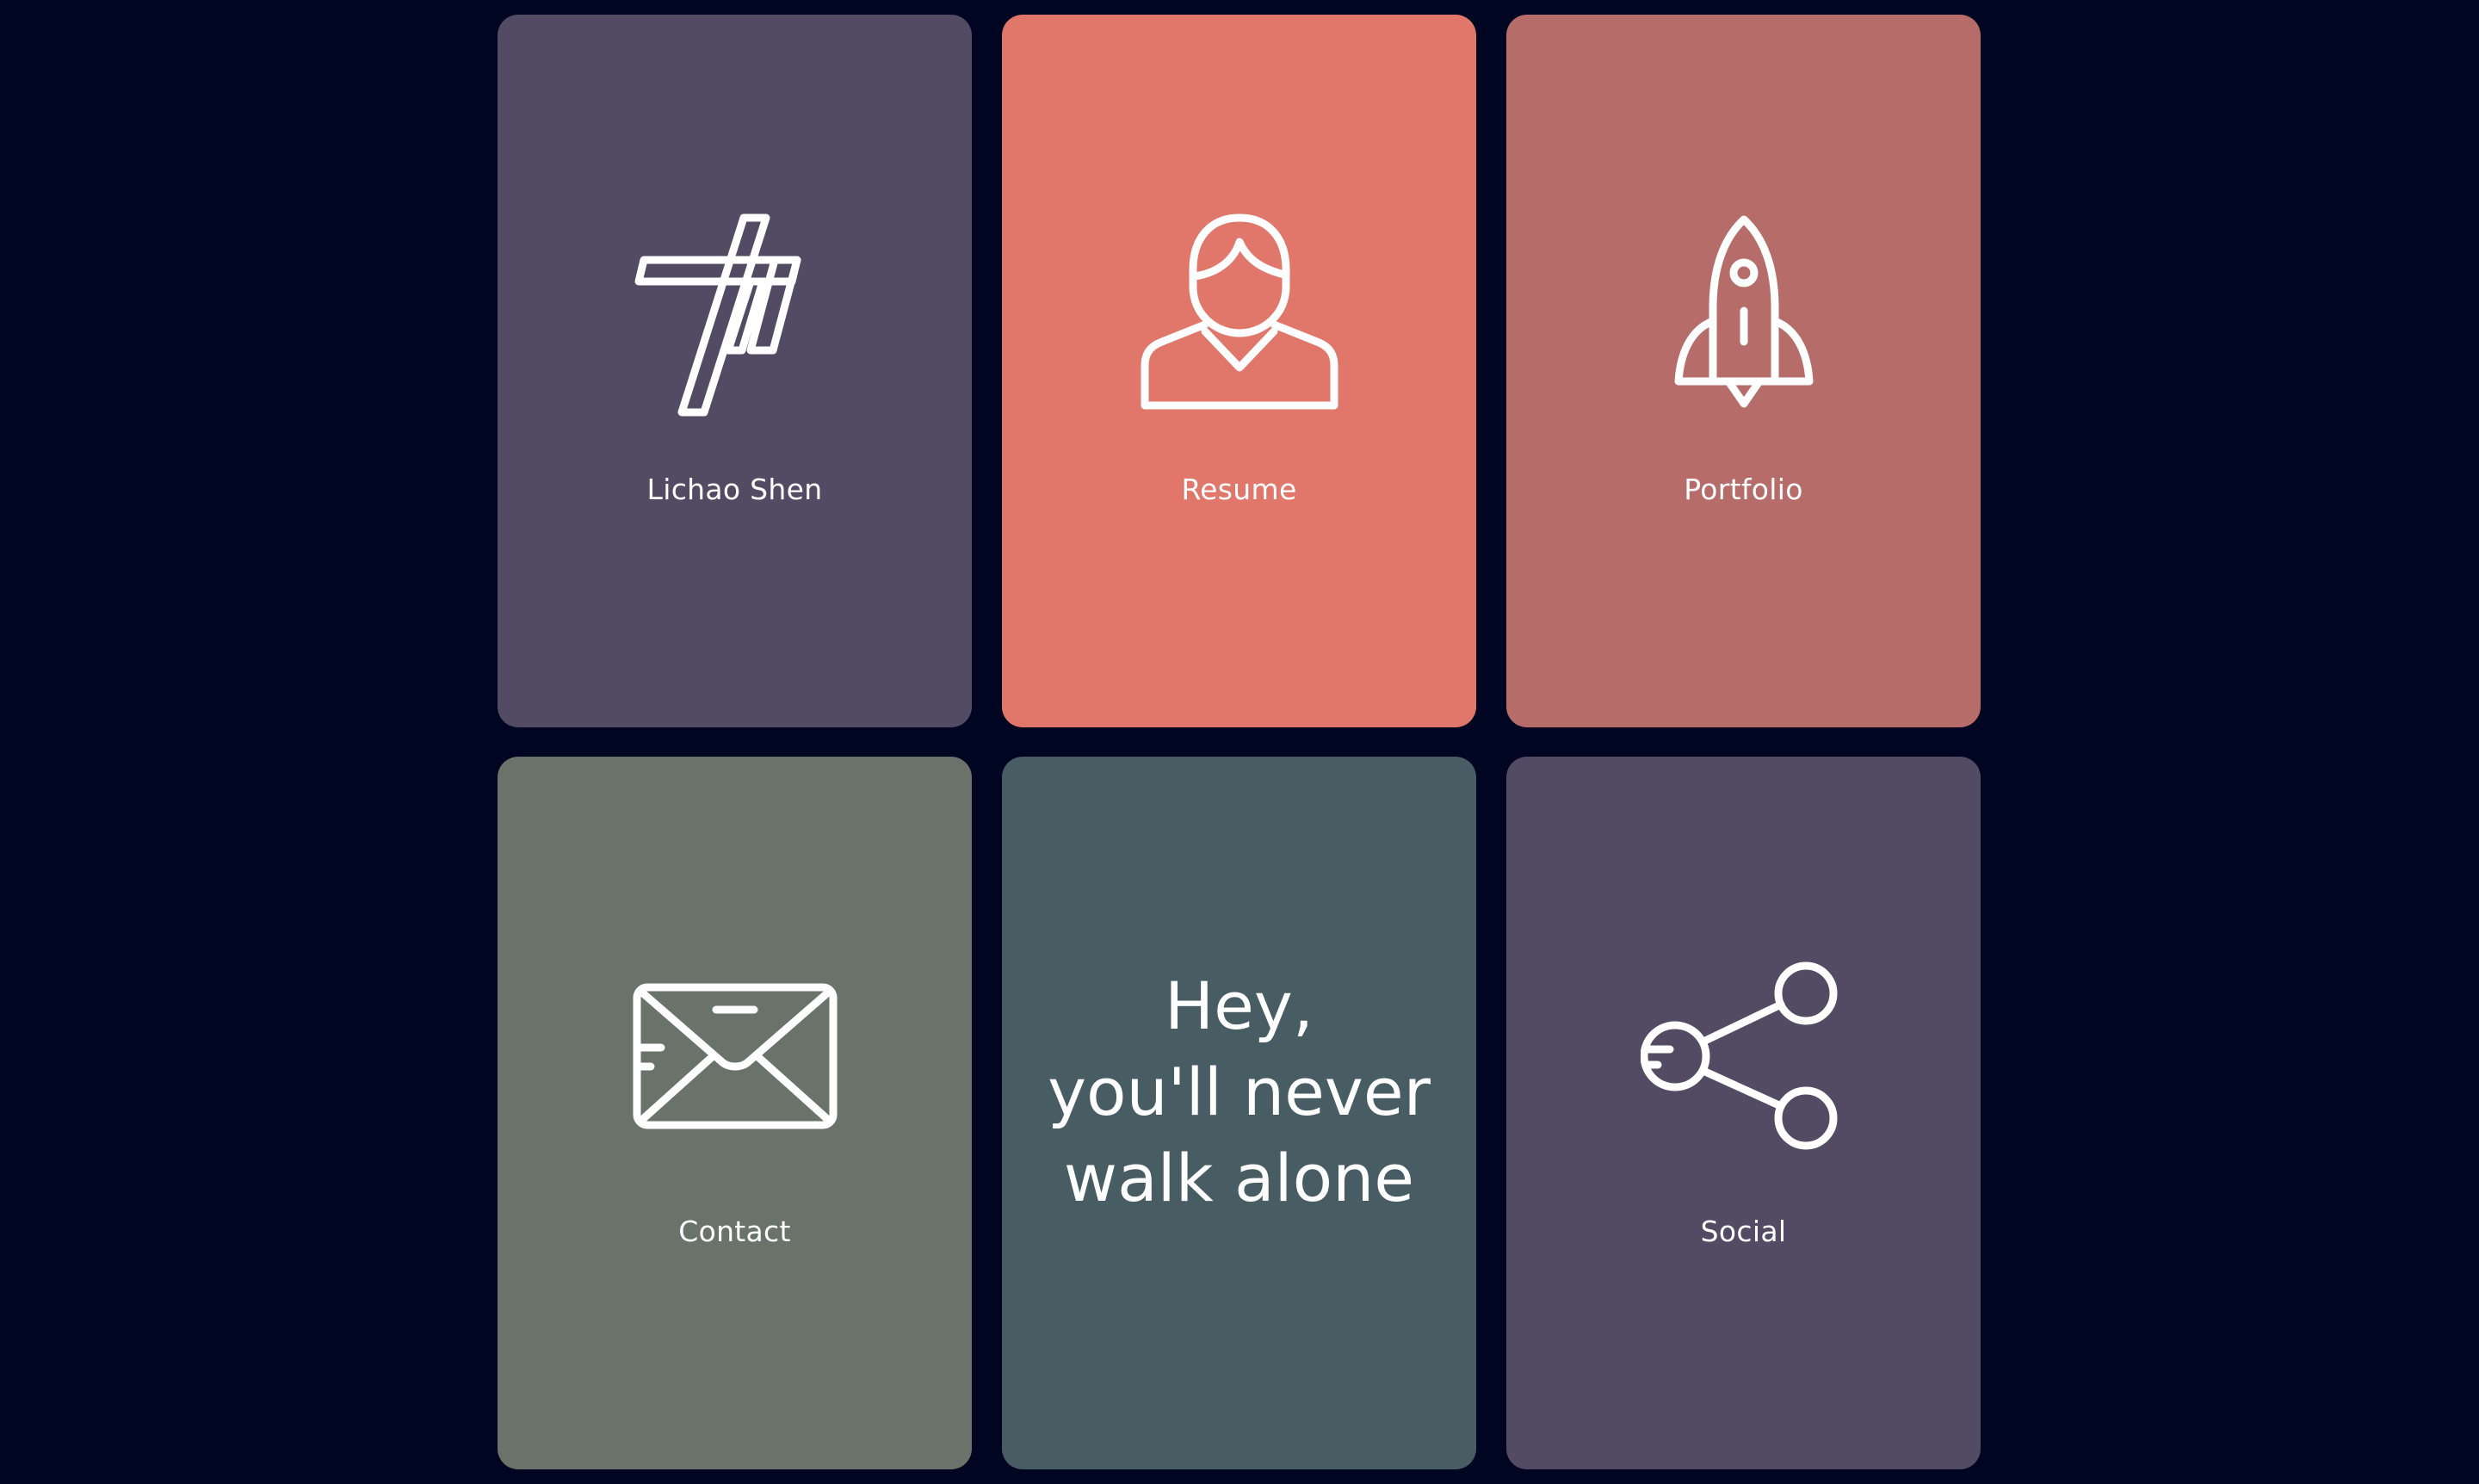  What do you see at coordinates (735, 316) in the screenshot?
I see `monogram-logo-icon` at bounding box center [735, 316].